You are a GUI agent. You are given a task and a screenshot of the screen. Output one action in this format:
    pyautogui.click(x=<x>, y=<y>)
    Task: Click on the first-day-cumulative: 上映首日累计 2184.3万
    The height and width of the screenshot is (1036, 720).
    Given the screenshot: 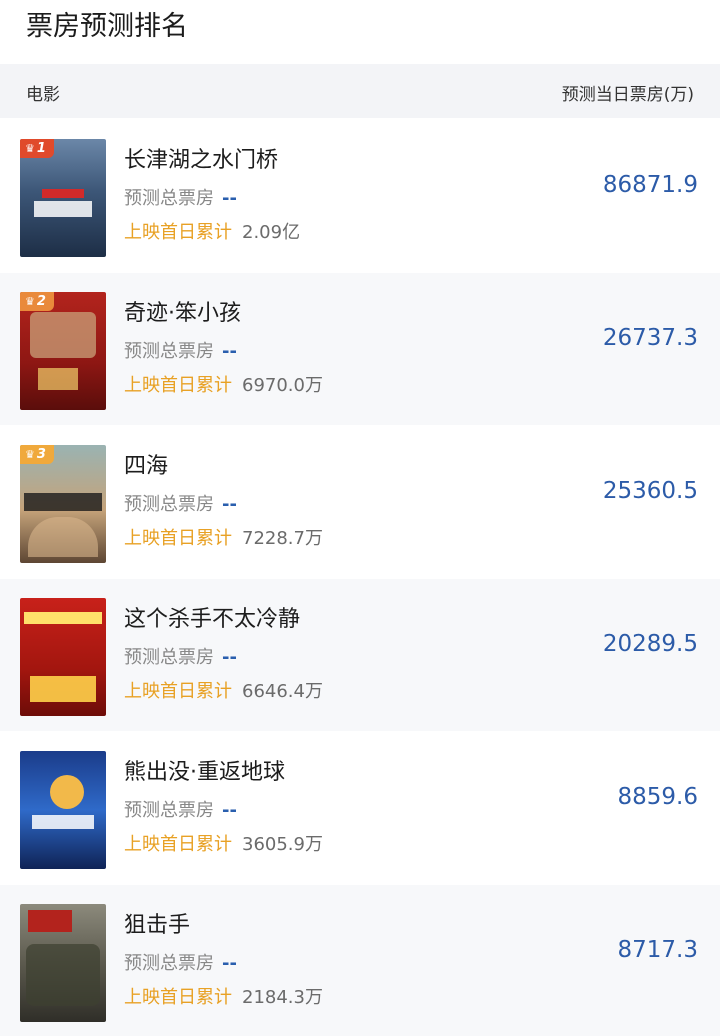 What is the action you would take?
    pyautogui.click(x=223, y=996)
    